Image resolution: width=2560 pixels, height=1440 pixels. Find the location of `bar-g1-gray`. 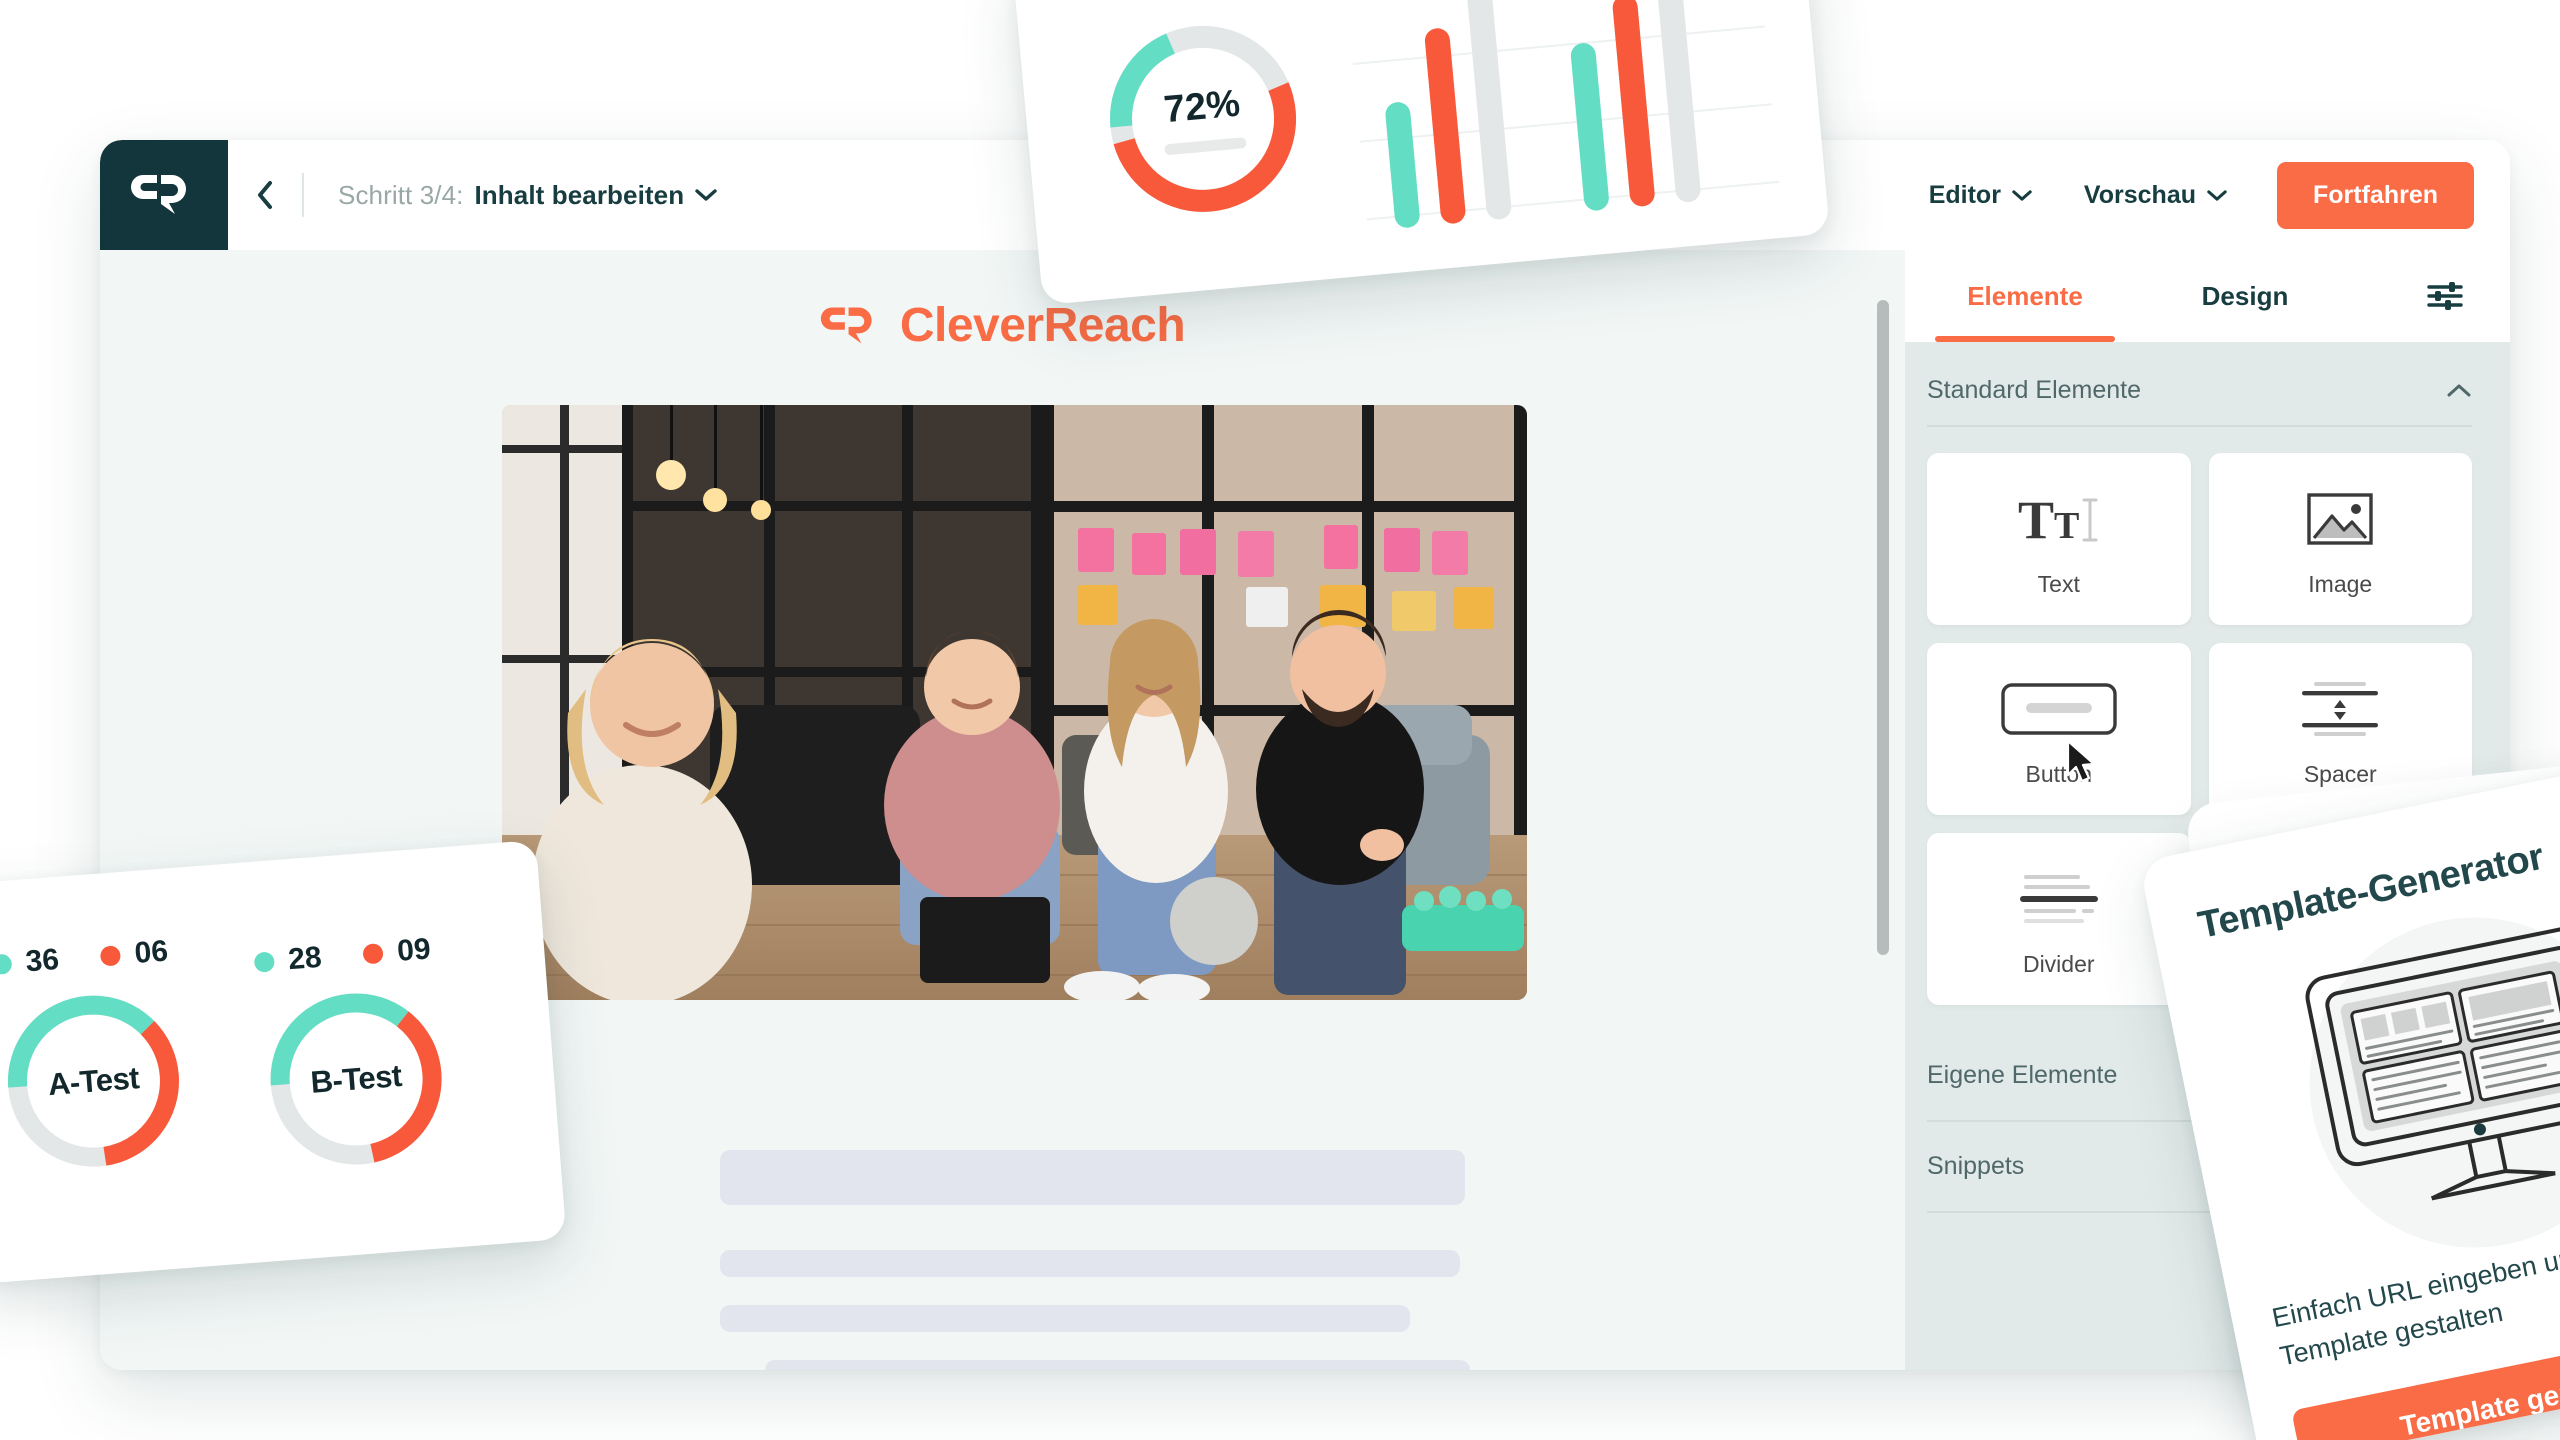

bar-g1-gray is located at coordinates (1489, 110).